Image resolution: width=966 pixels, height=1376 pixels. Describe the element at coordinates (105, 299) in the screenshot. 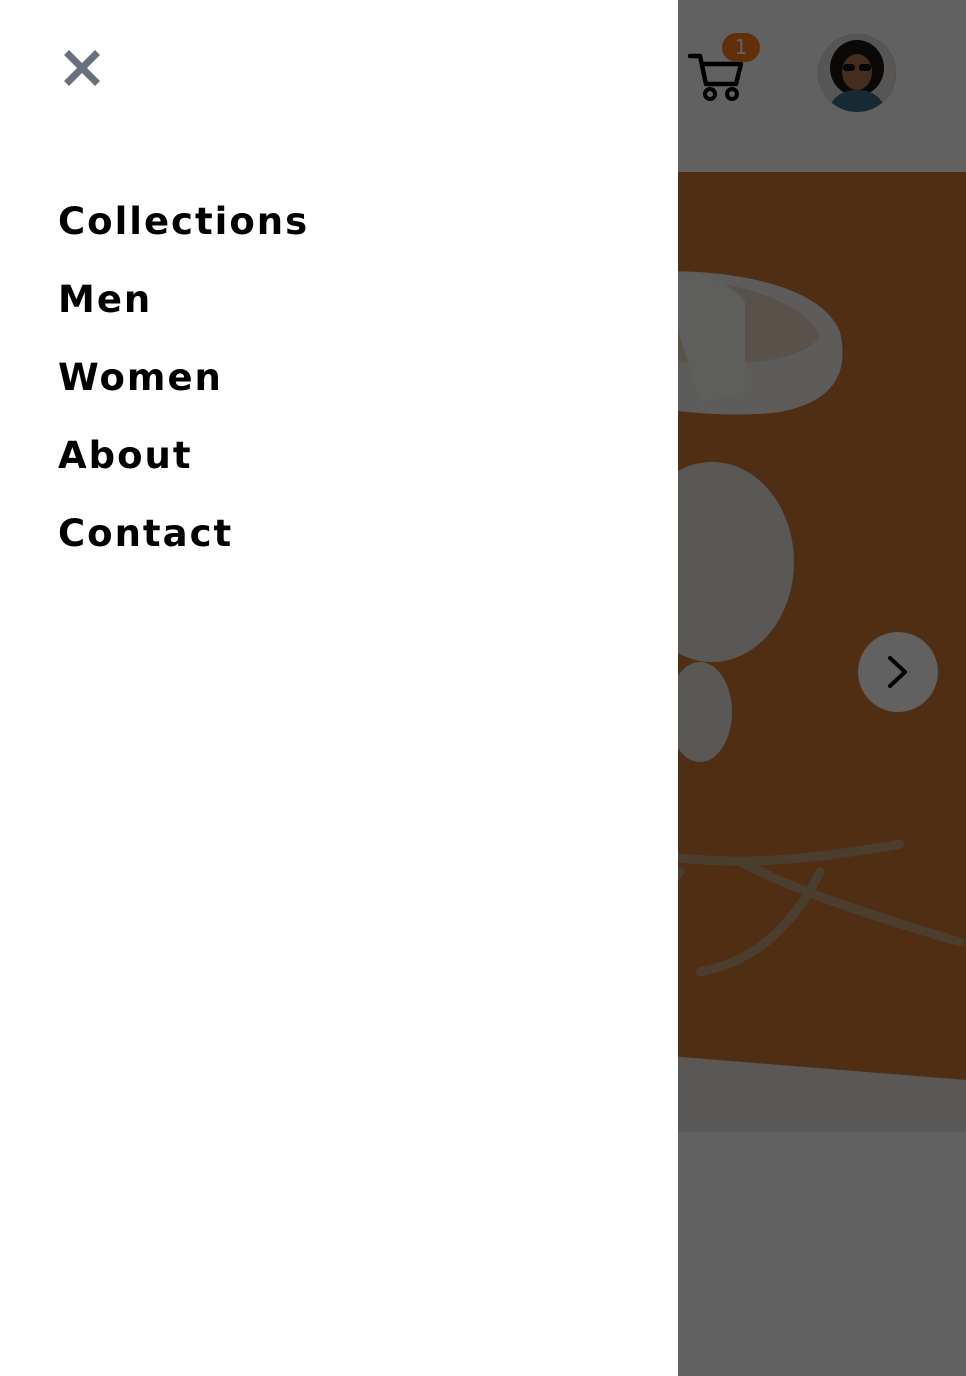

I see `nav-link-men: Men` at that location.